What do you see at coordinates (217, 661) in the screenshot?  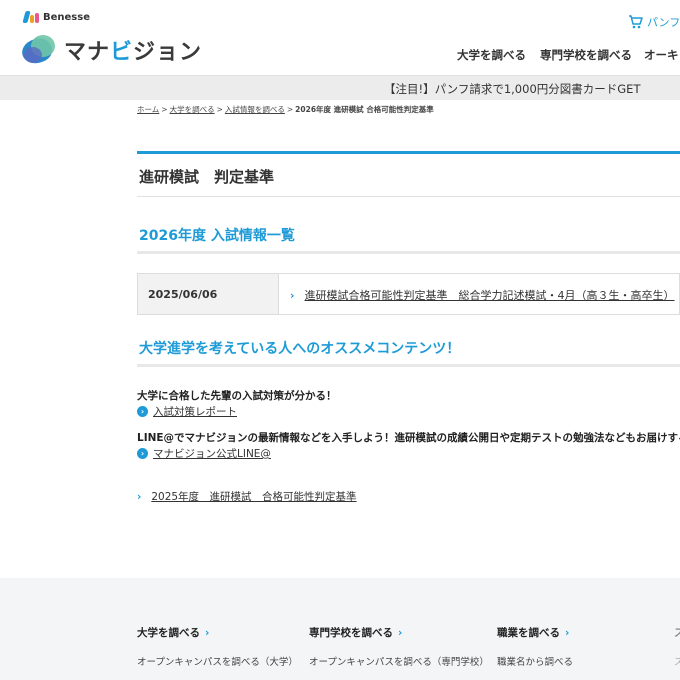 I see `footer-link-university-oc: オープンキャンパスを調べる（大学）` at bounding box center [217, 661].